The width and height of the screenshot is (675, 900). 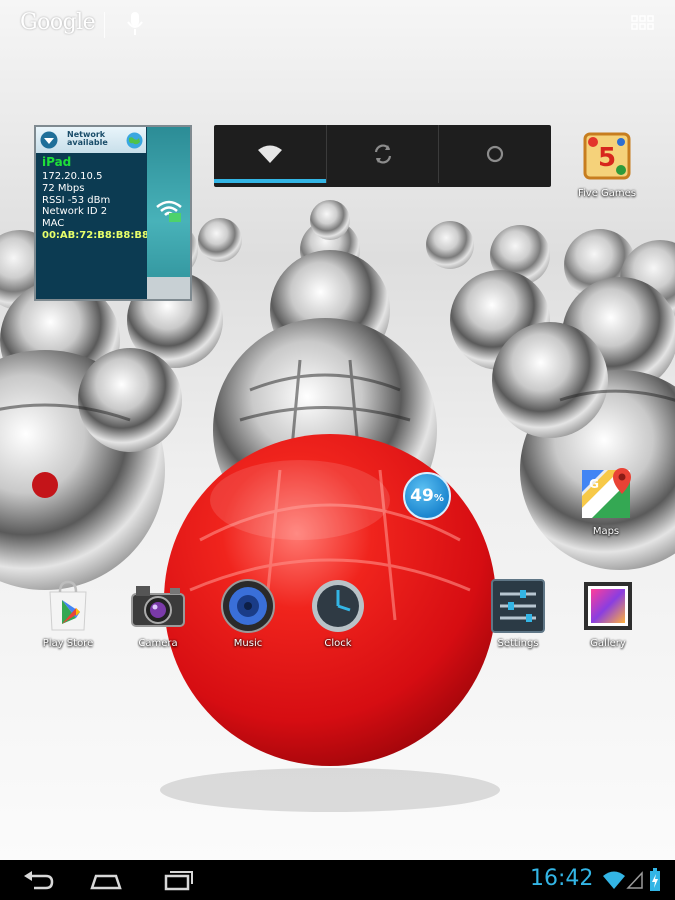 I want to click on brightness-toggle, so click(x=494, y=154).